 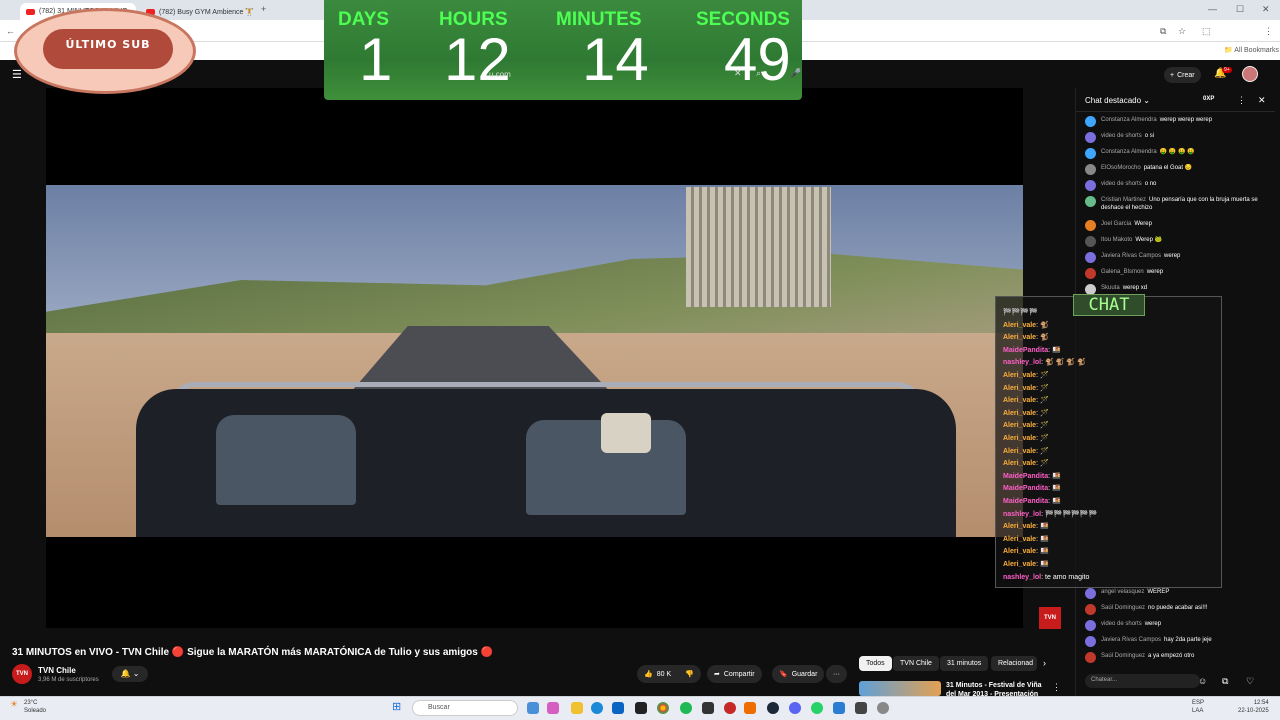 I want to click on thumbs-down-icon: 👎, so click(x=689, y=674).